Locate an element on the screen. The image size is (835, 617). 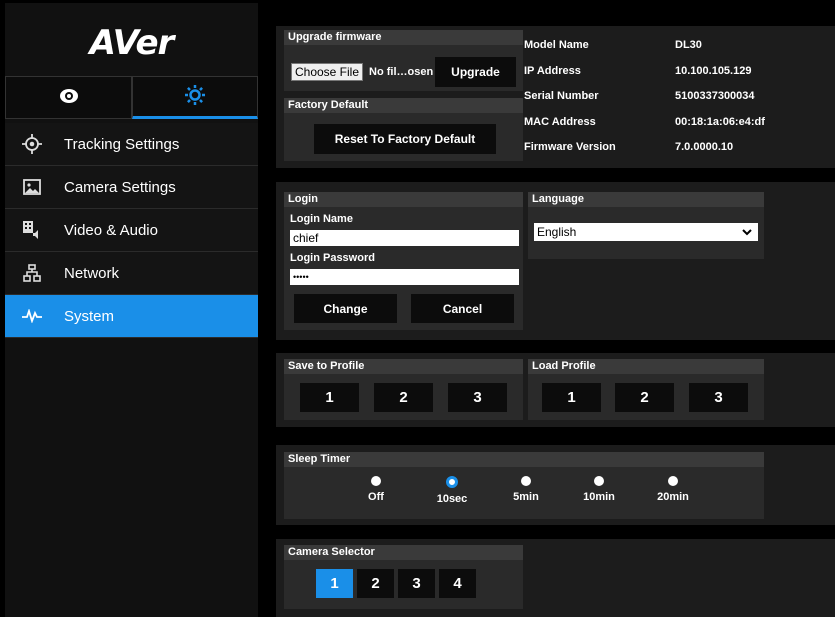
sidebar-item-label: System is located at coordinates (89, 316).